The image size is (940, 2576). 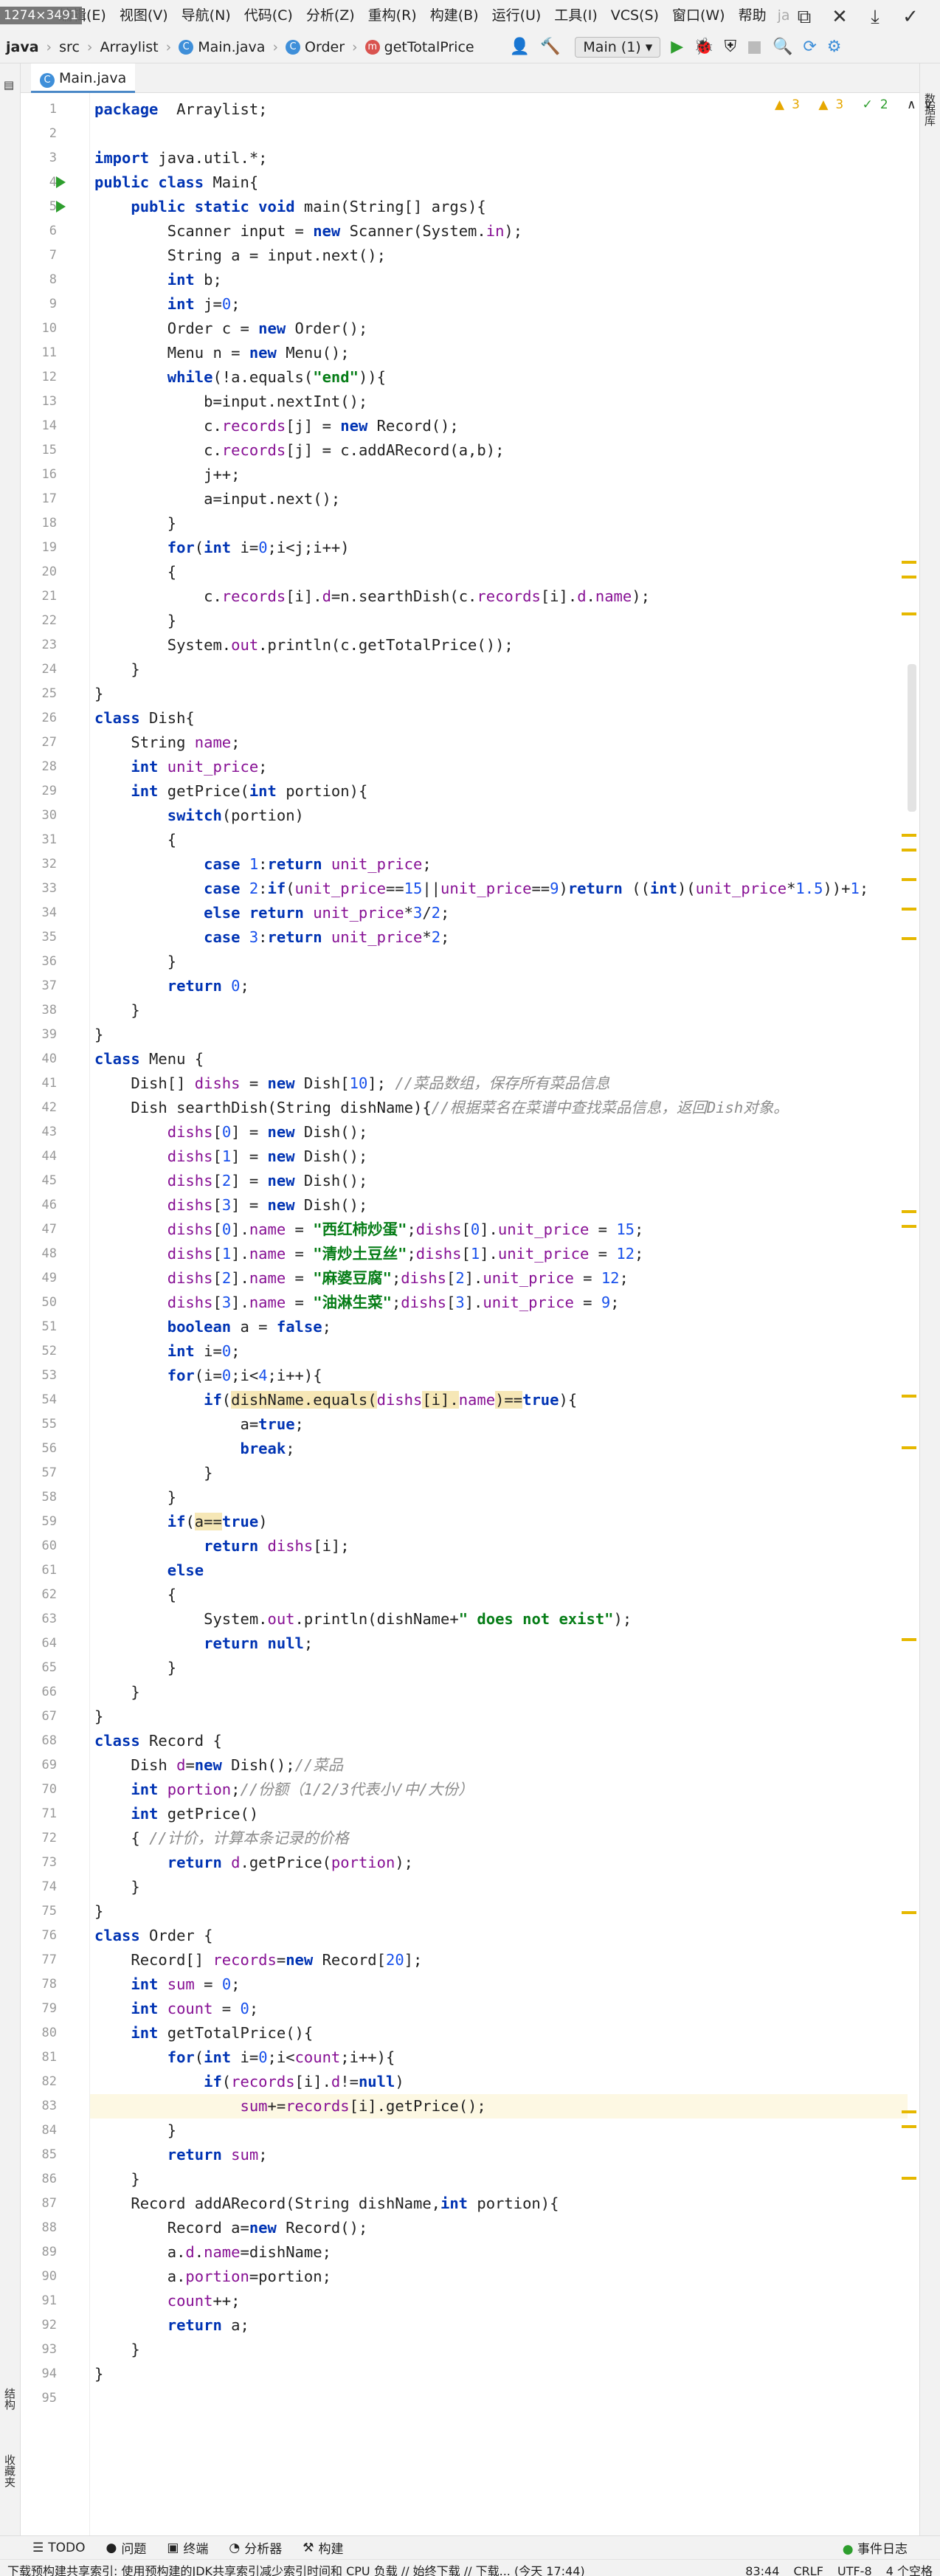 What do you see at coordinates (38, 2300) in the screenshot?
I see `line-number: 91` at bounding box center [38, 2300].